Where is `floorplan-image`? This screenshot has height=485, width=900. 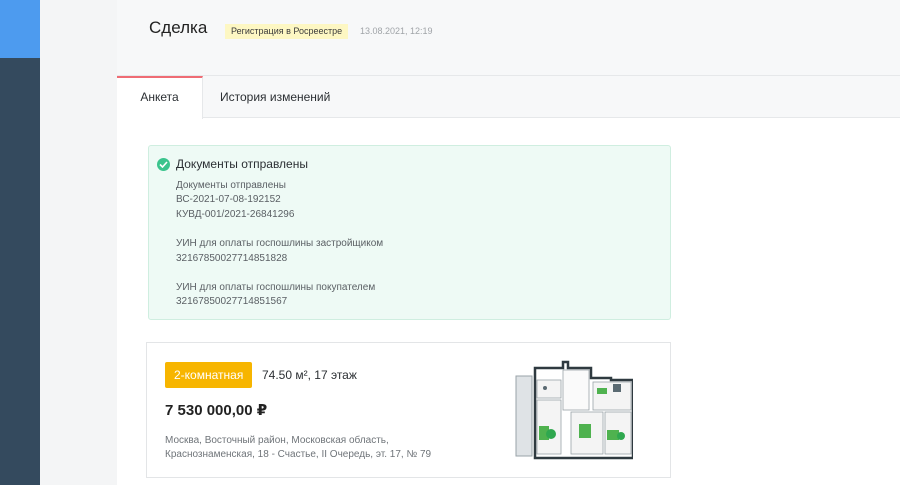 floorplan-image is located at coordinates (574, 410).